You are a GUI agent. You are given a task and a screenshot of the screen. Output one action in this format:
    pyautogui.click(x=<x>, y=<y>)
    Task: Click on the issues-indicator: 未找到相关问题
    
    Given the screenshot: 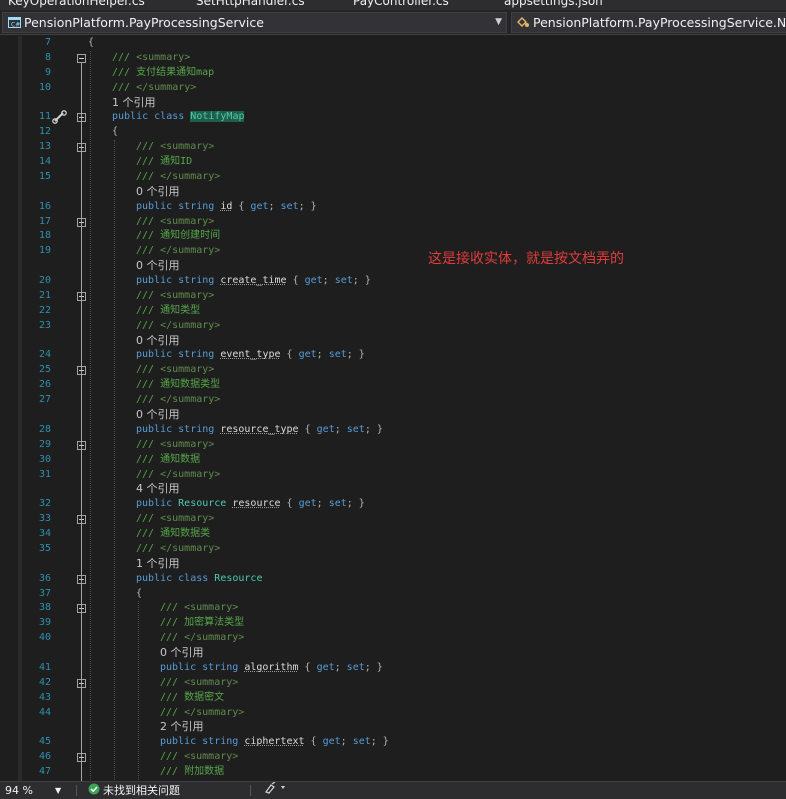 What is the action you would take?
    pyautogui.click(x=134, y=790)
    